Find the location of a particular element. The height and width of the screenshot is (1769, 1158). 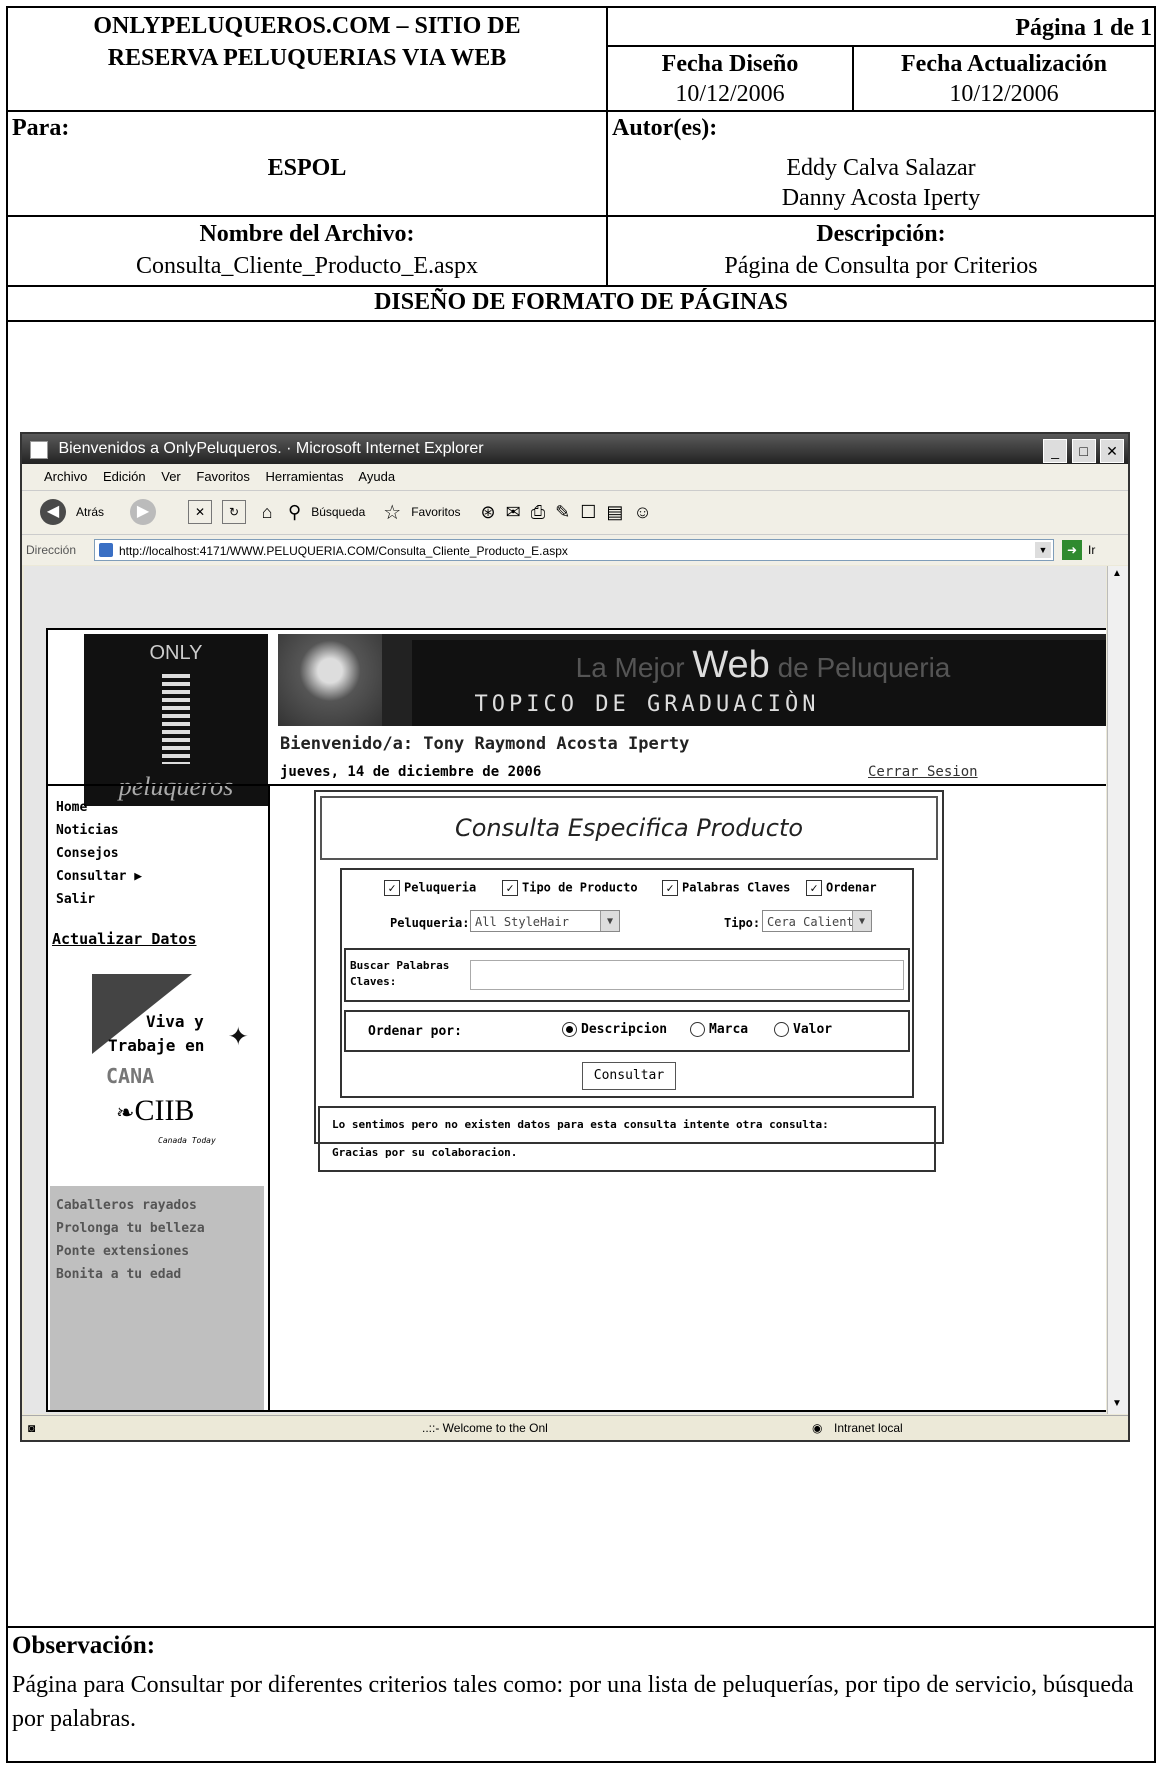

page-icon is located at coordinates (106, 550).